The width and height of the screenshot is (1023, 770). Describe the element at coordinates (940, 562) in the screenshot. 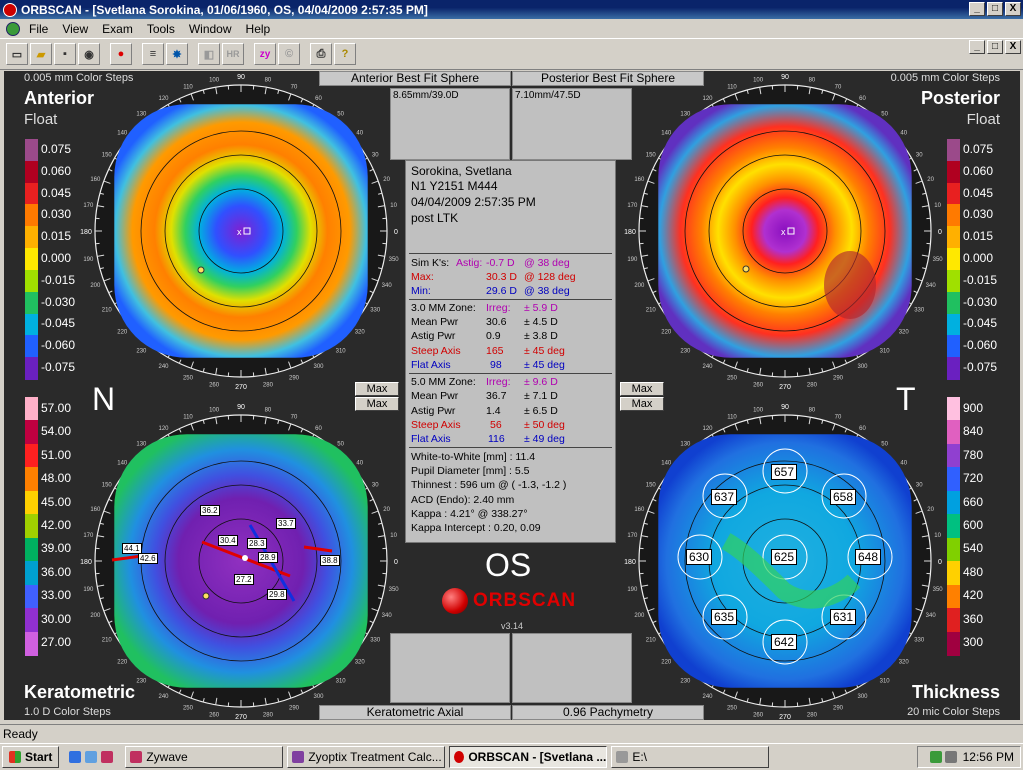

I see `dial-cardinal-label: 0` at that location.